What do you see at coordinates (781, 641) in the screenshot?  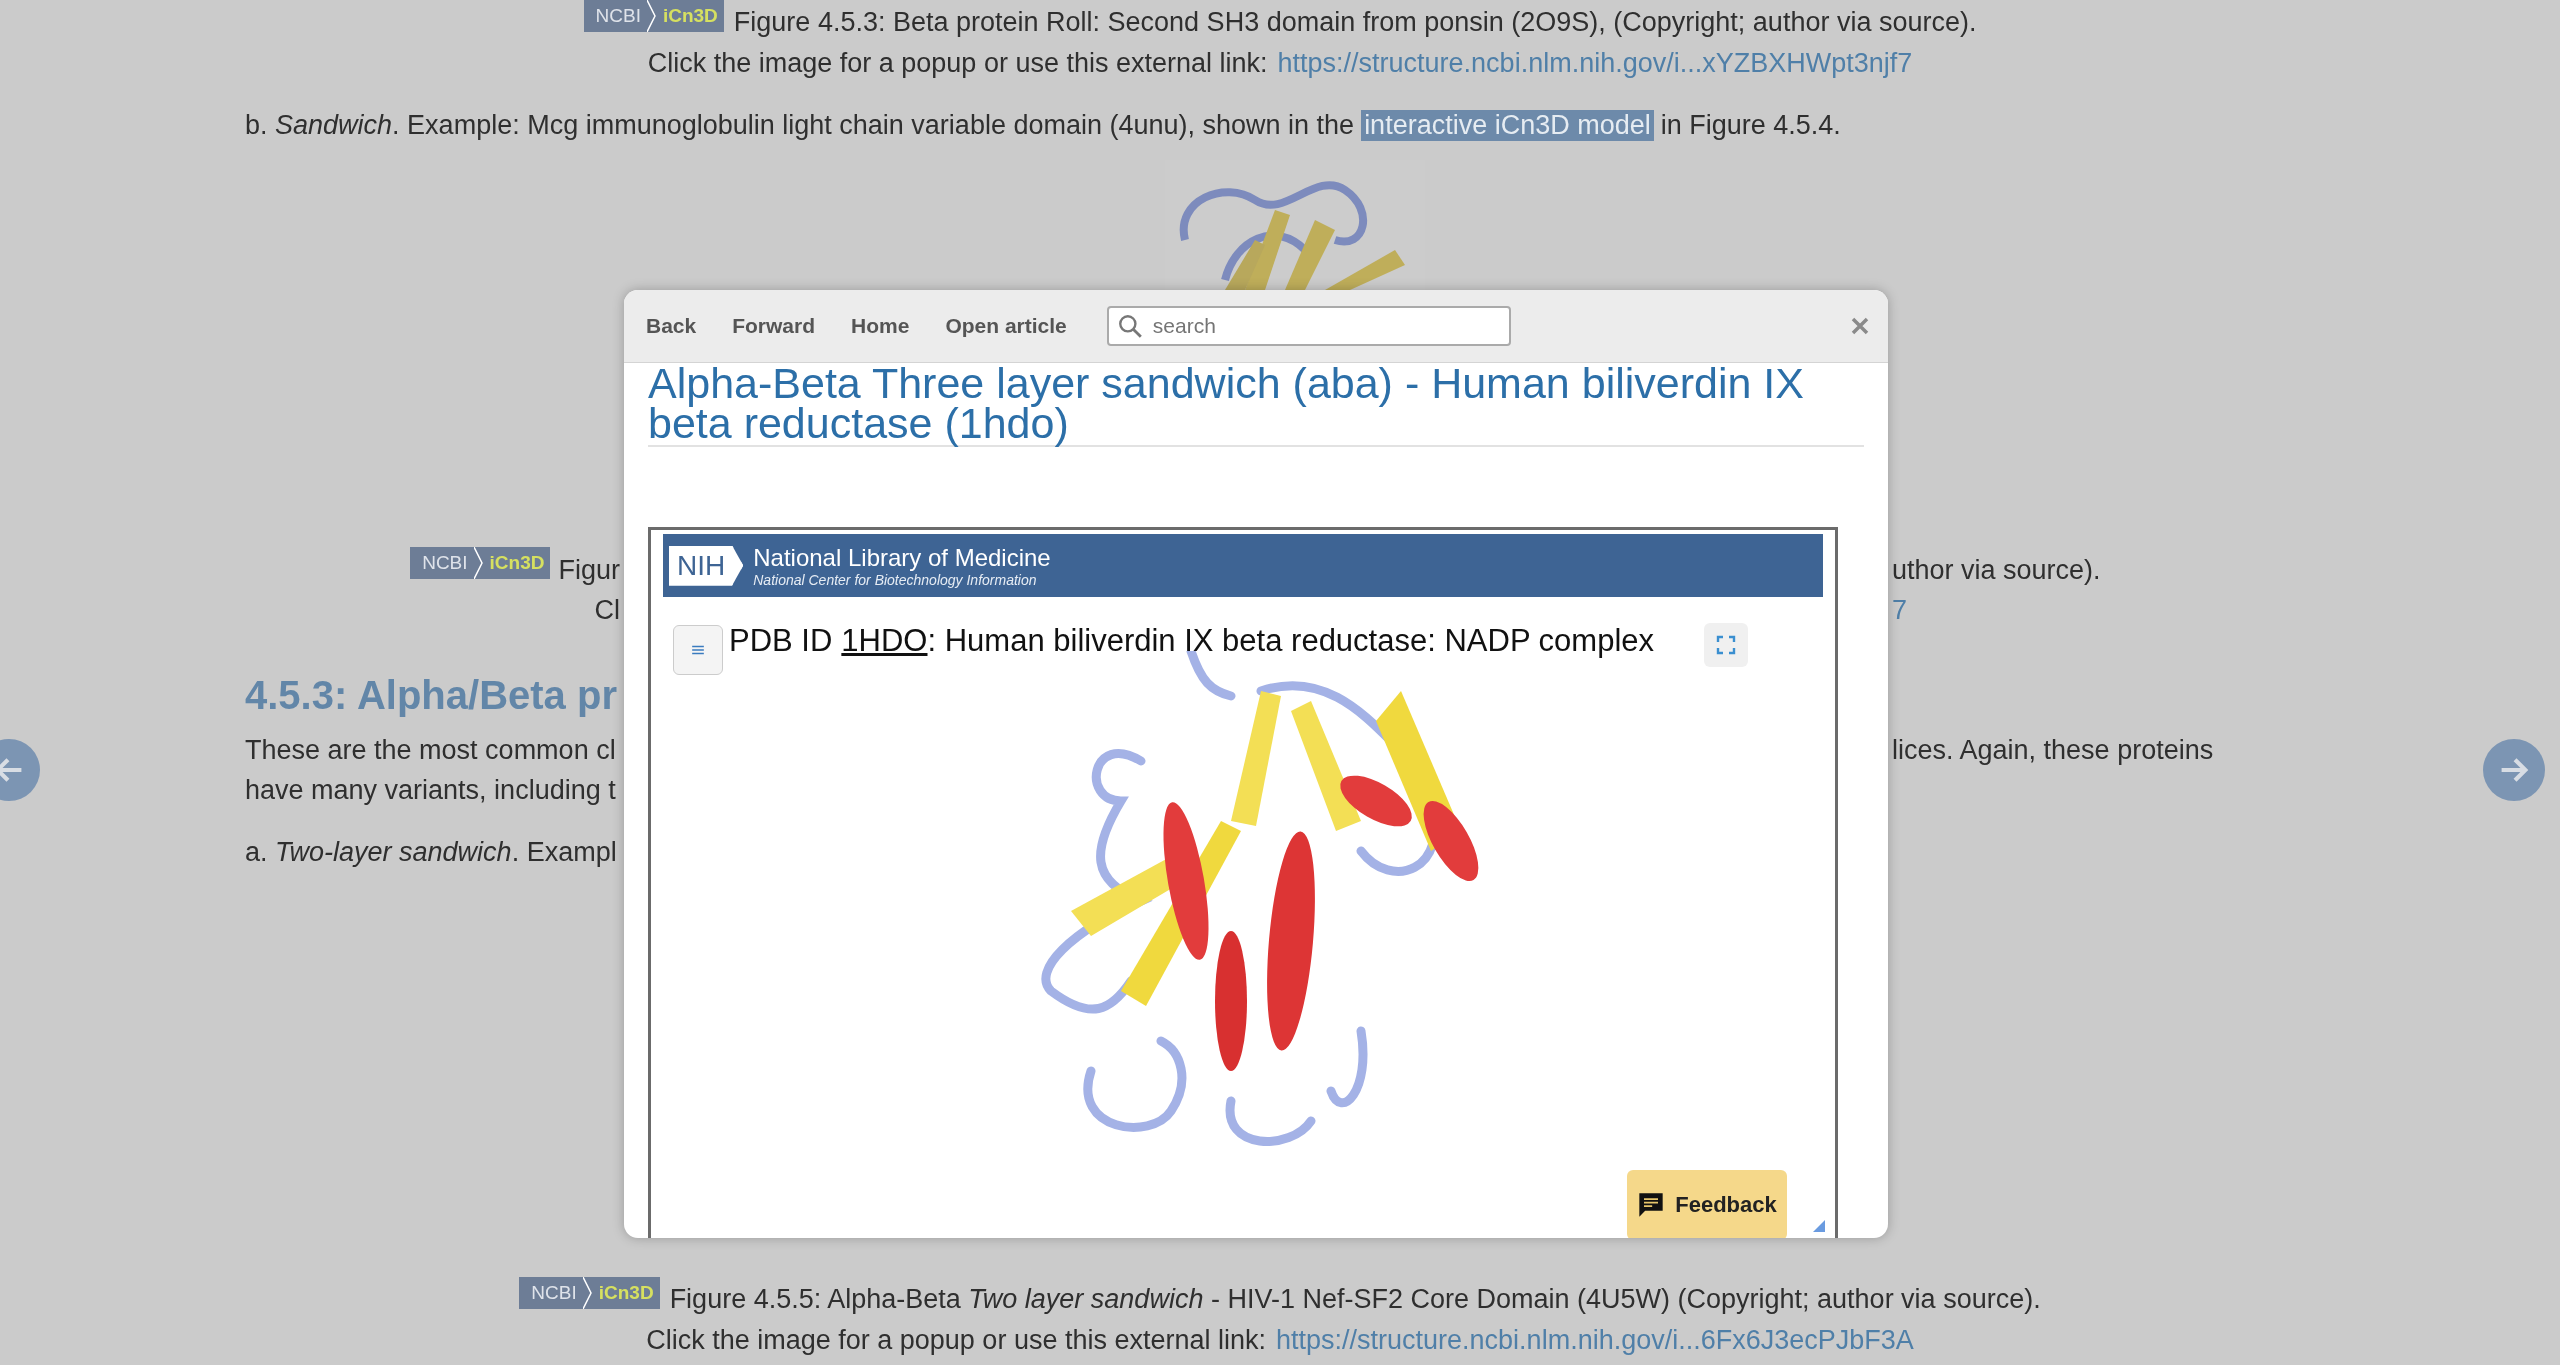 I see `structure-heading: PDB ID` at bounding box center [781, 641].